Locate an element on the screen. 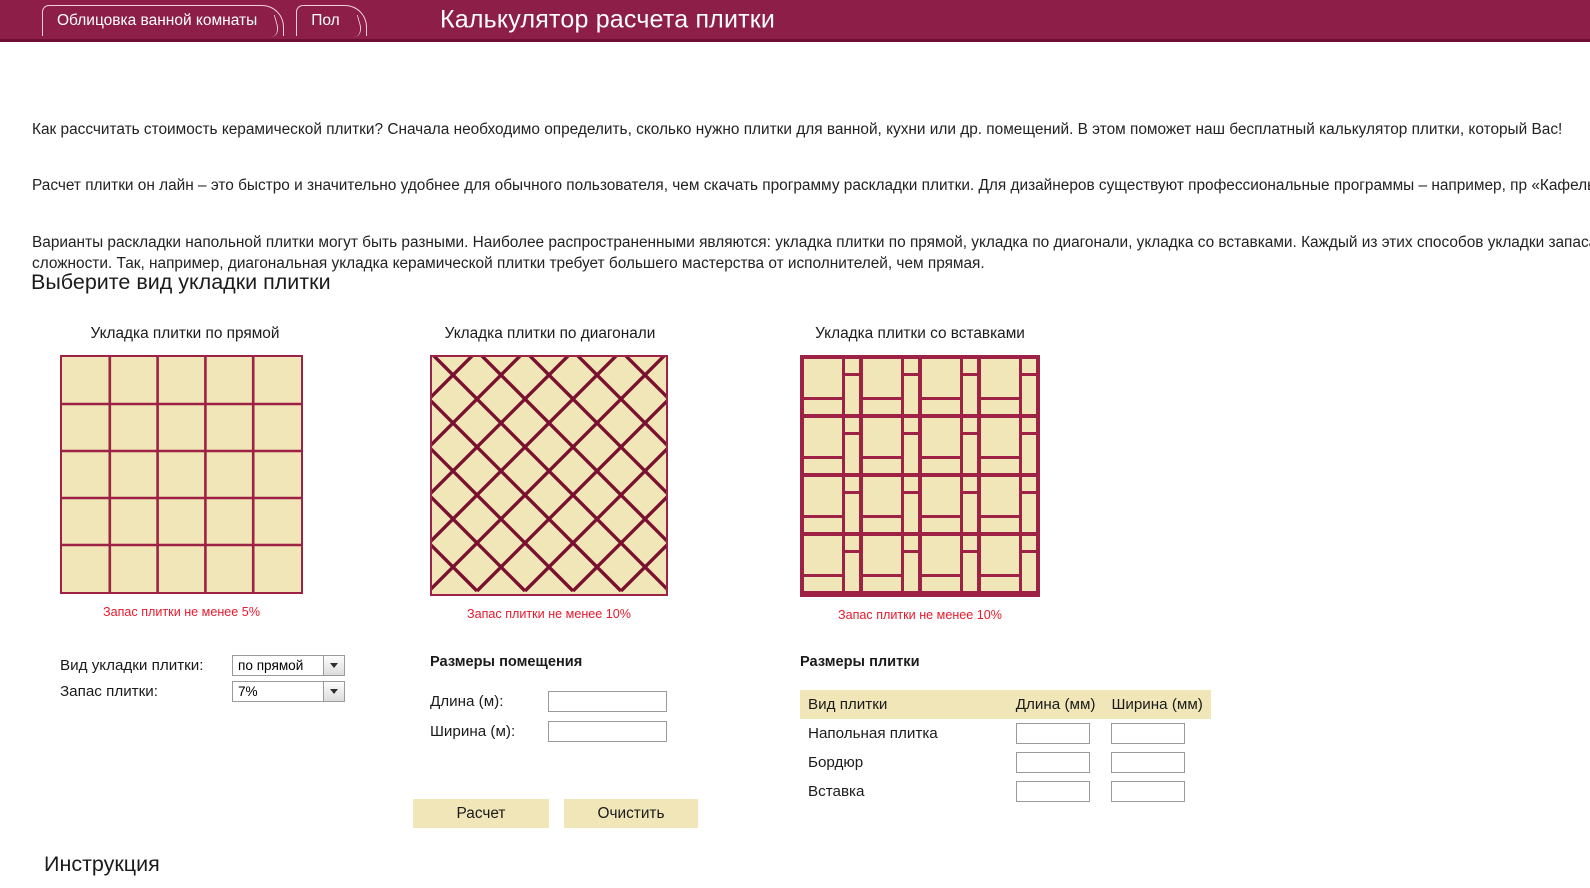 The height and width of the screenshot is (888, 1590). column-header-tile-type: Вид плитки is located at coordinates (904, 704).